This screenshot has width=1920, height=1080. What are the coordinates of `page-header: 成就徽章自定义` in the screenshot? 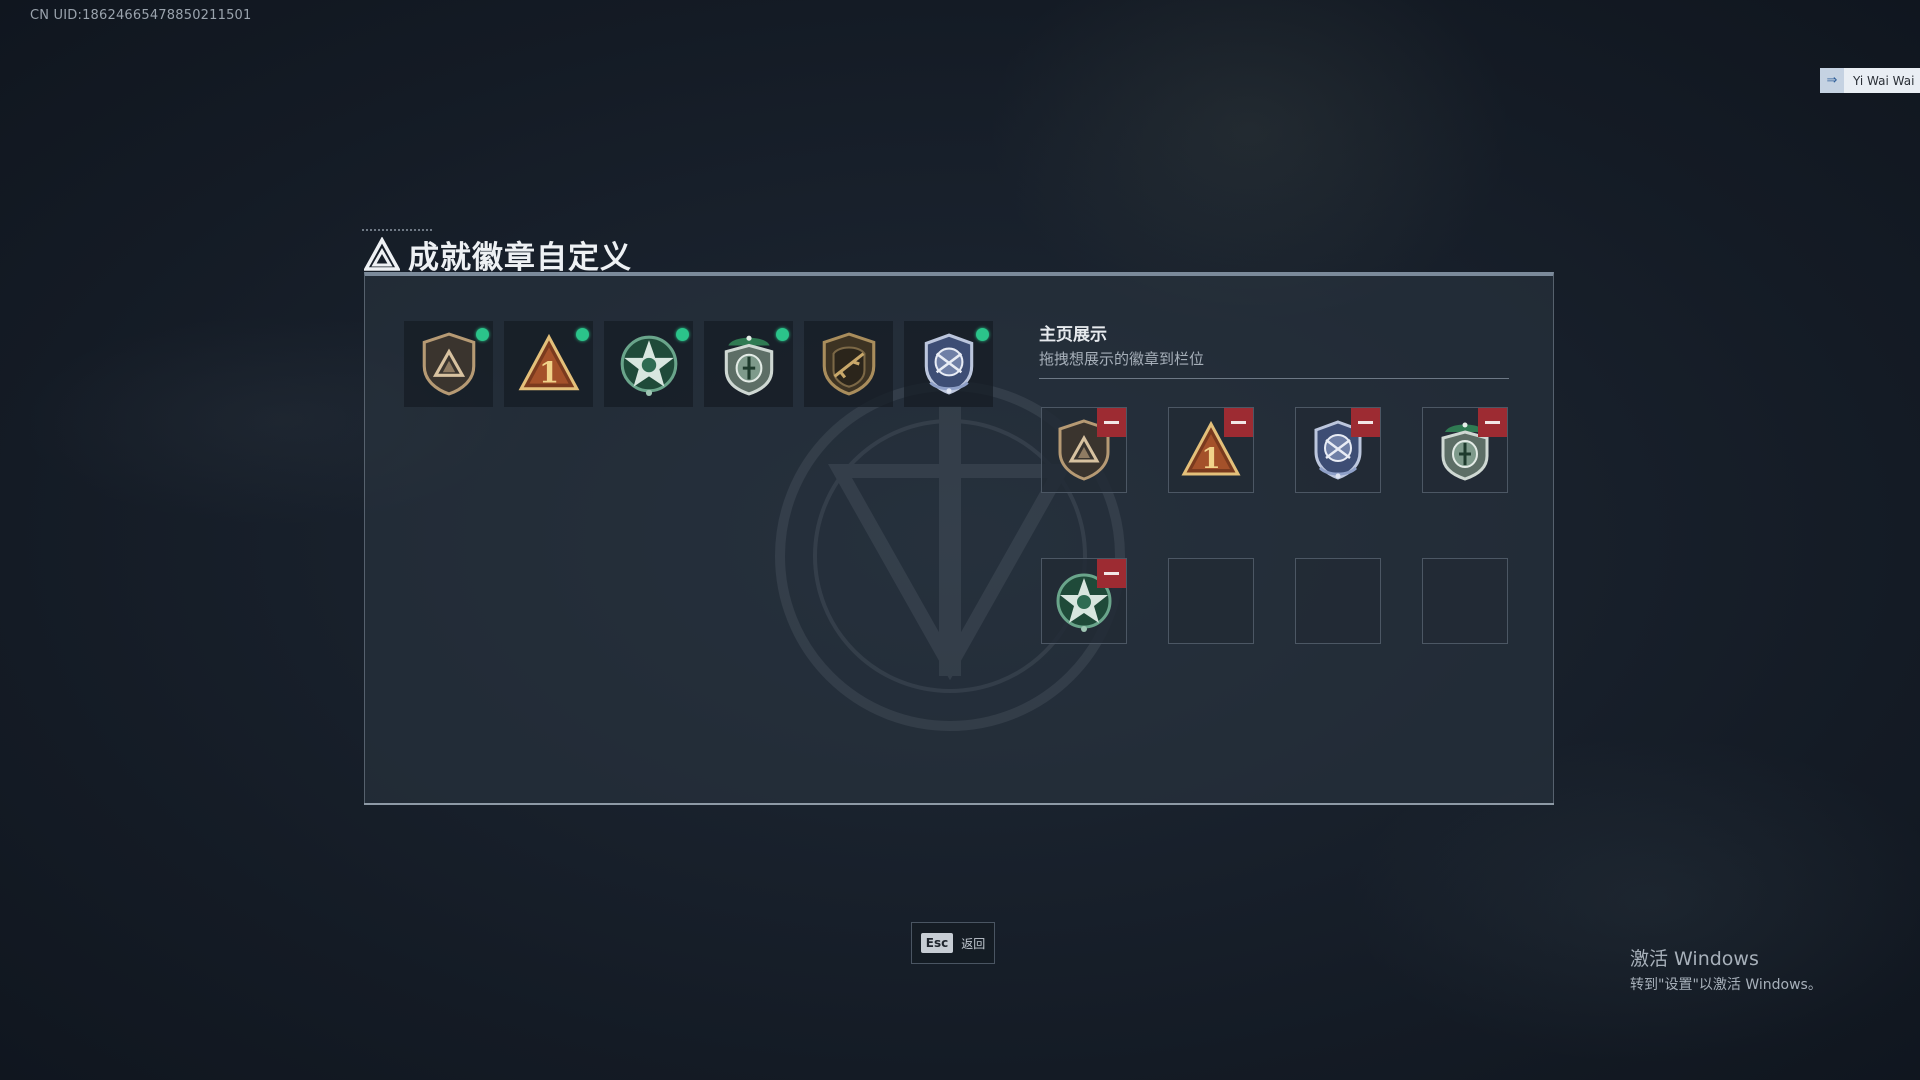 It's located at (498, 254).